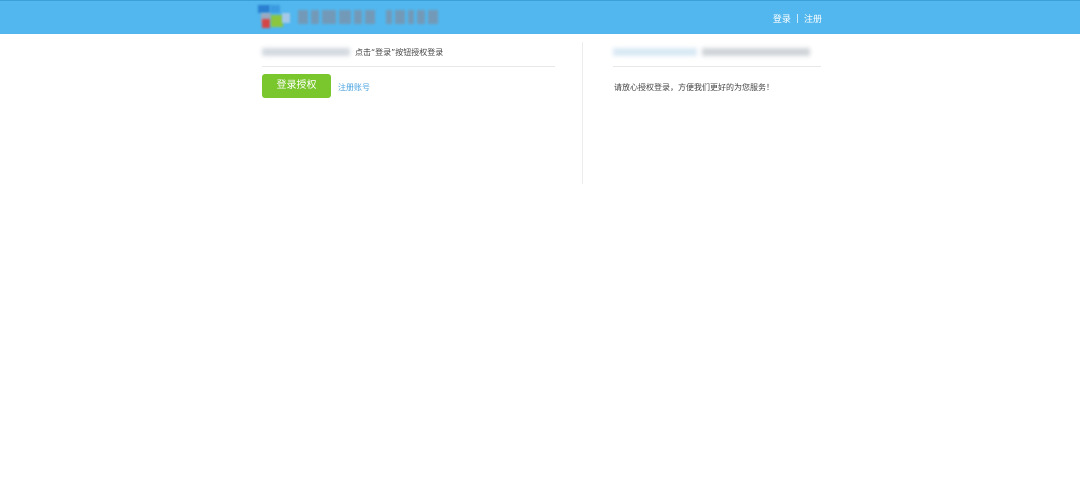  Describe the element at coordinates (813, 18) in the screenshot. I see `header-register-link: 注册` at that location.